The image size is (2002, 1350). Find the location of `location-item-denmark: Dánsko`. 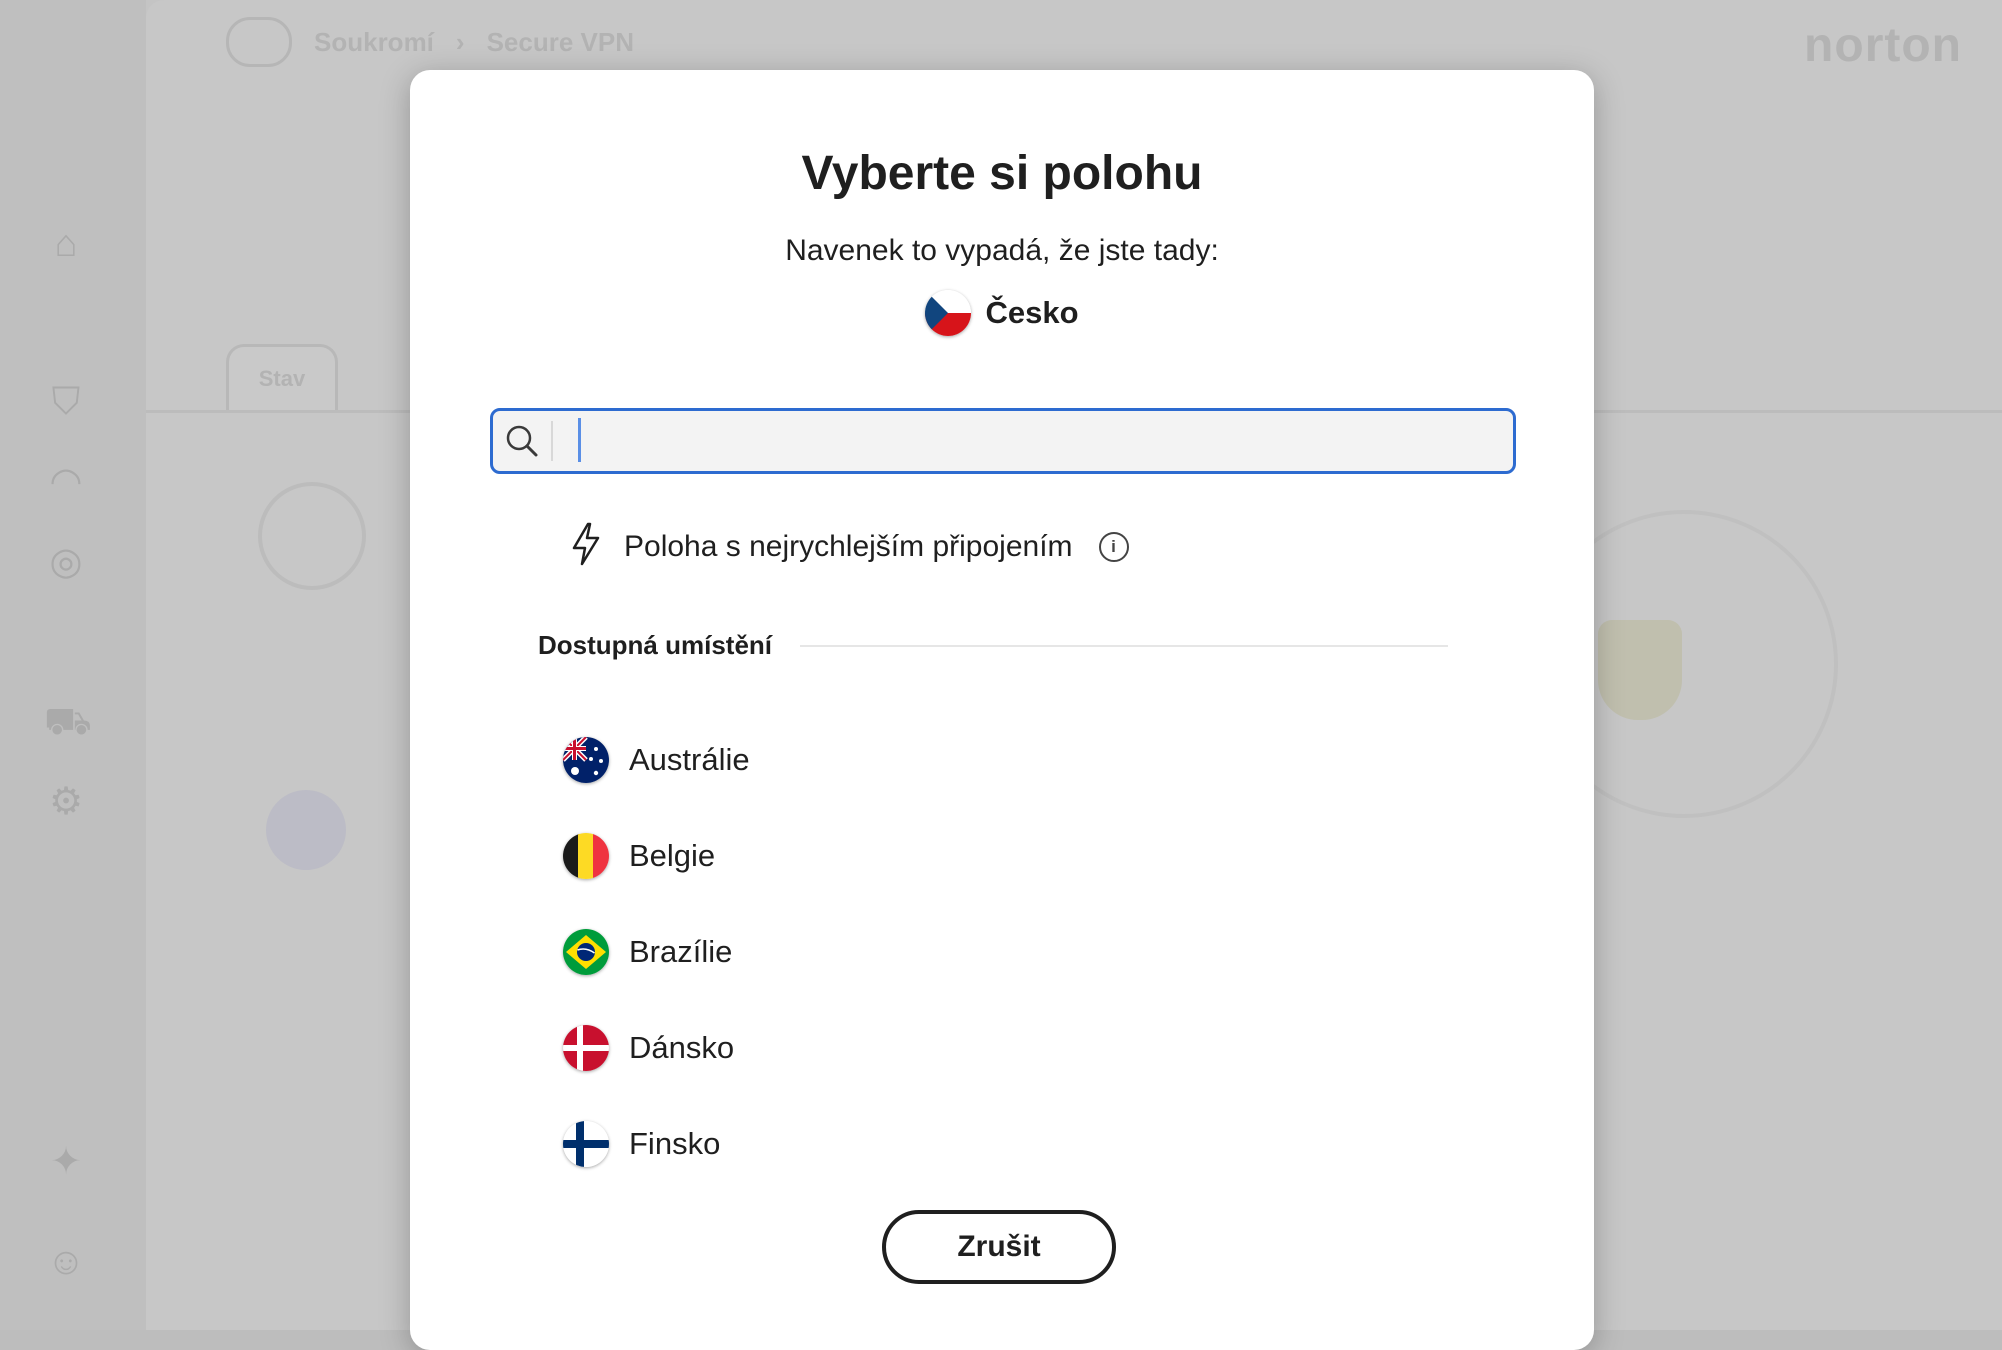

location-item-denmark: Dánsko is located at coordinates (656, 1048).